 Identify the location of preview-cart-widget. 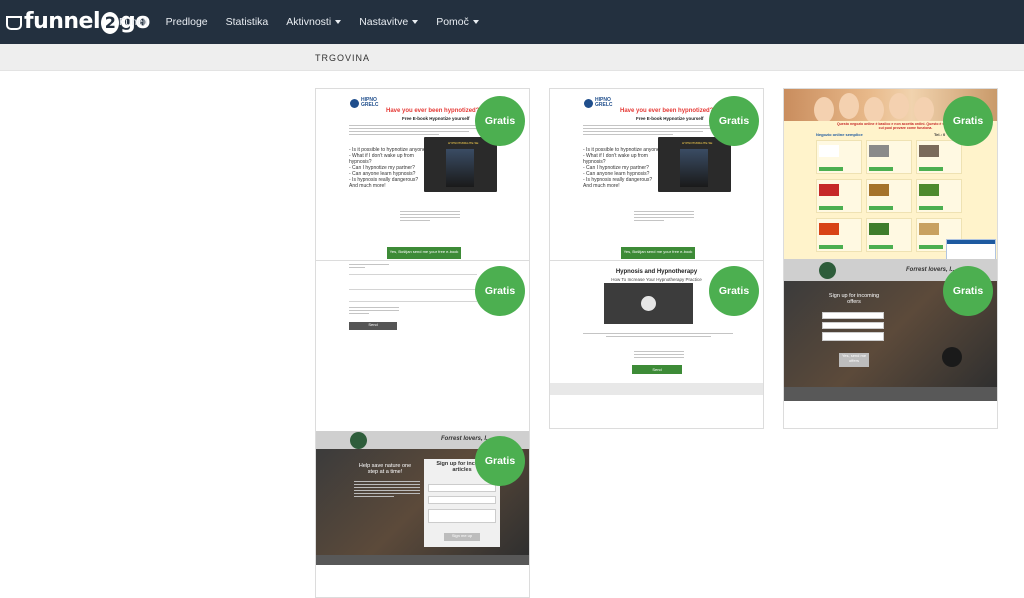
(971, 250).